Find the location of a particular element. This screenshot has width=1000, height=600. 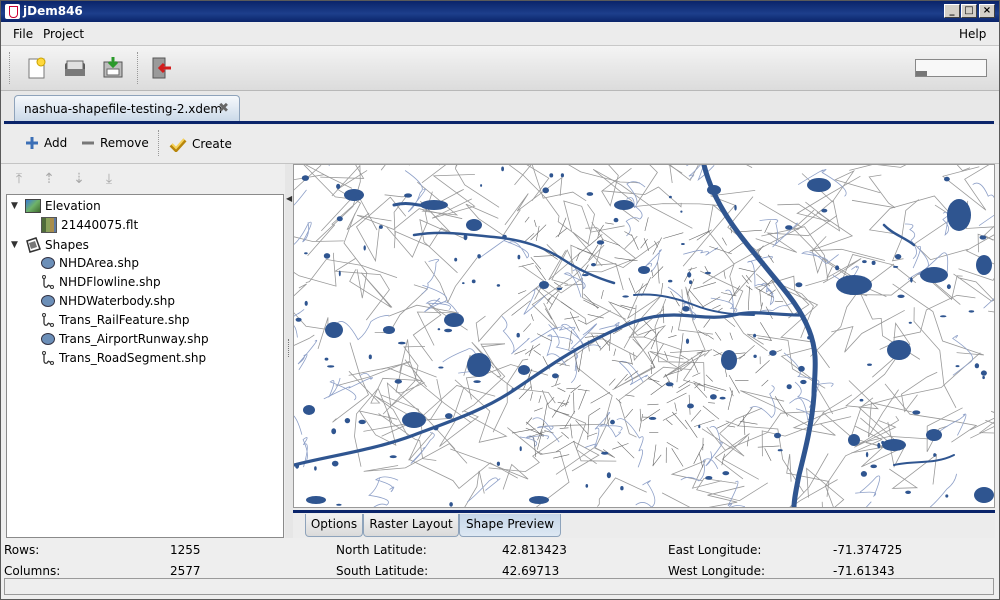

tree-label: NHDFlowline.shp is located at coordinates (110, 282).